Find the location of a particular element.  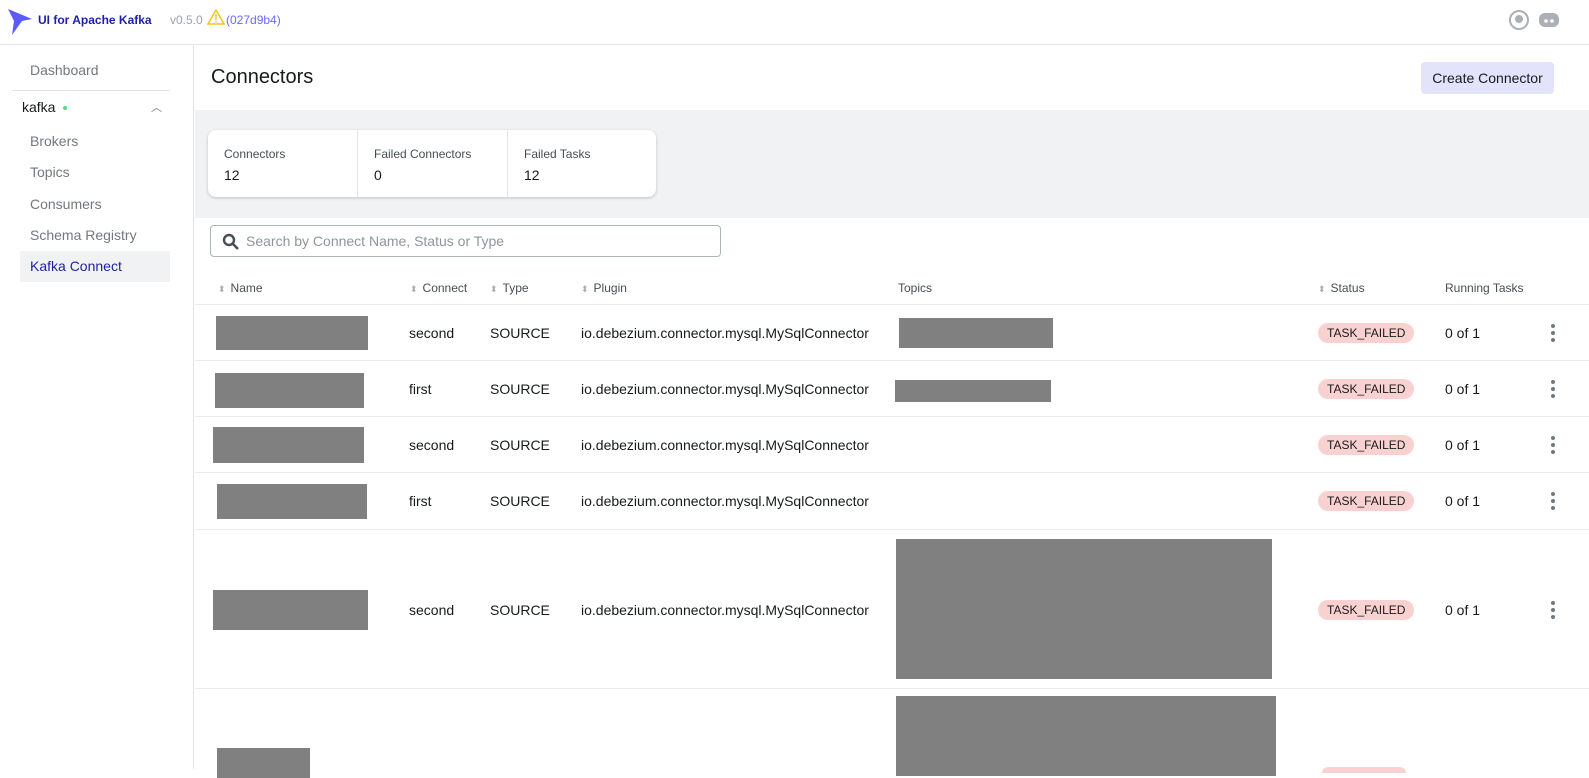

sidebar-item-consumers: Consumers is located at coordinates (95, 204).